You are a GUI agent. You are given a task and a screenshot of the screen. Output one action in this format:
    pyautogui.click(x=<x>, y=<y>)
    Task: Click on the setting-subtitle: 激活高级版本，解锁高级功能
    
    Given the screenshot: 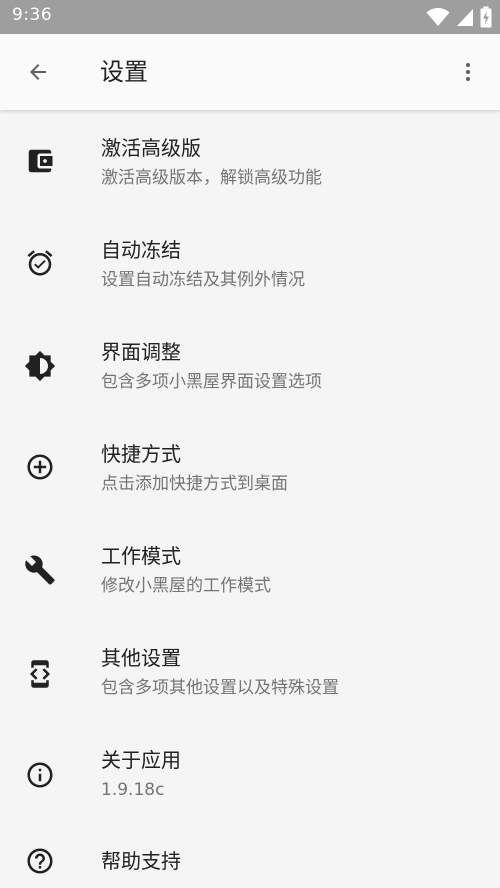 What is the action you would take?
    pyautogui.click(x=211, y=178)
    